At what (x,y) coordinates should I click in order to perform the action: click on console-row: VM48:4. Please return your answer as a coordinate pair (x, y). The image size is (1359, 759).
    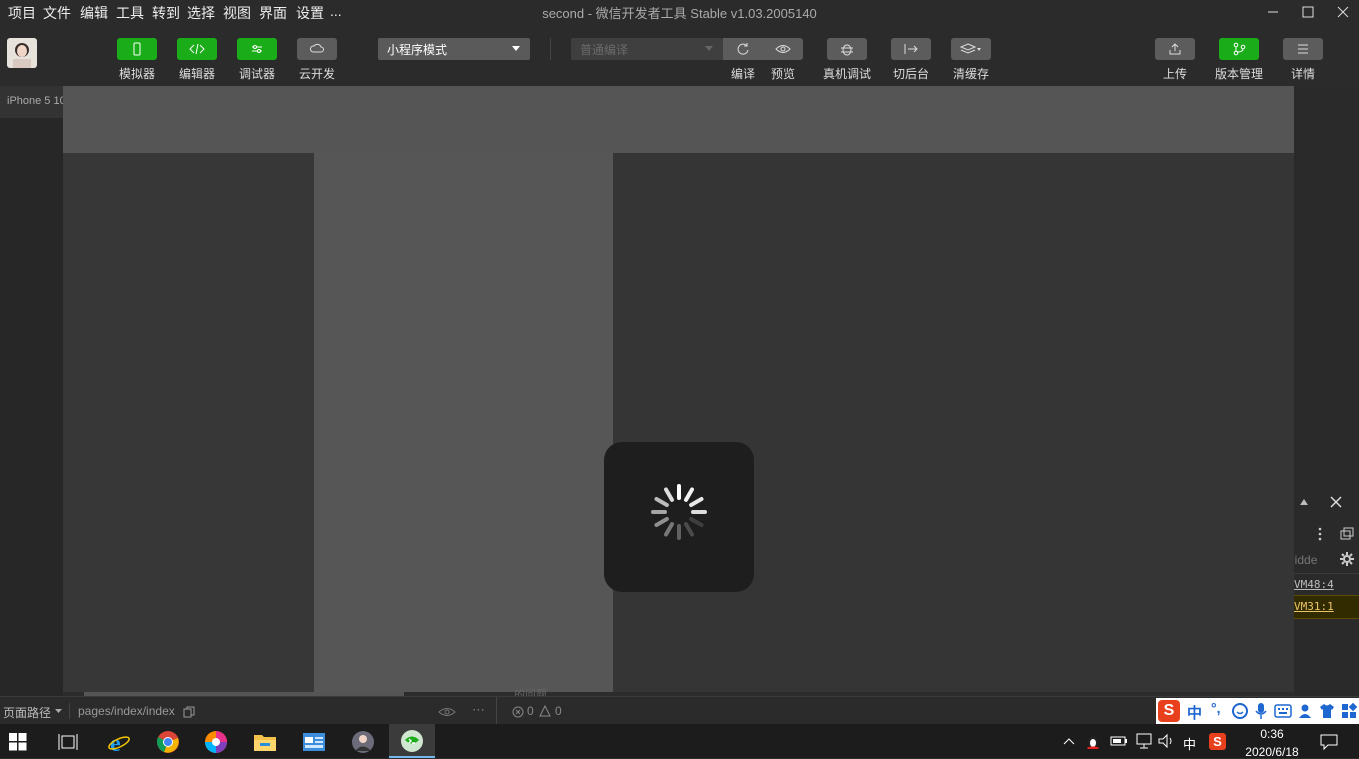
    Looking at the image, I should click on (1326, 584).